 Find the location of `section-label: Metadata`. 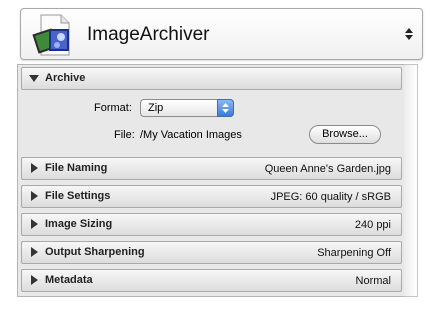

section-label: Metadata is located at coordinates (69, 280).